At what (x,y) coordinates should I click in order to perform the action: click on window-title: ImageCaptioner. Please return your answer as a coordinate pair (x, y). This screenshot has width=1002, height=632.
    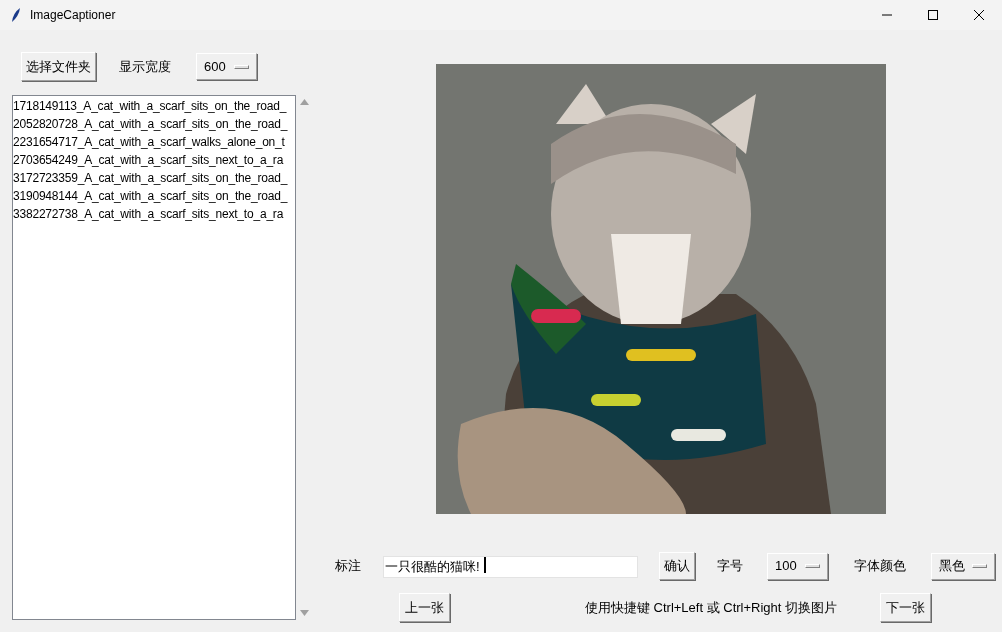
    Looking at the image, I should click on (73, 15).